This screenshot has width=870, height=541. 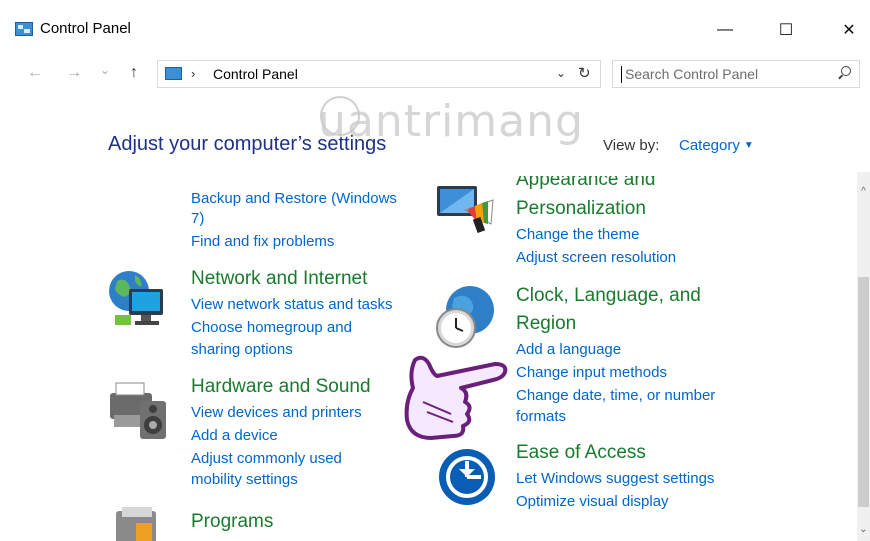 What do you see at coordinates (465, 317) in the screenshot?
I see `clock-language-icon` at bounding box center [465, 317].